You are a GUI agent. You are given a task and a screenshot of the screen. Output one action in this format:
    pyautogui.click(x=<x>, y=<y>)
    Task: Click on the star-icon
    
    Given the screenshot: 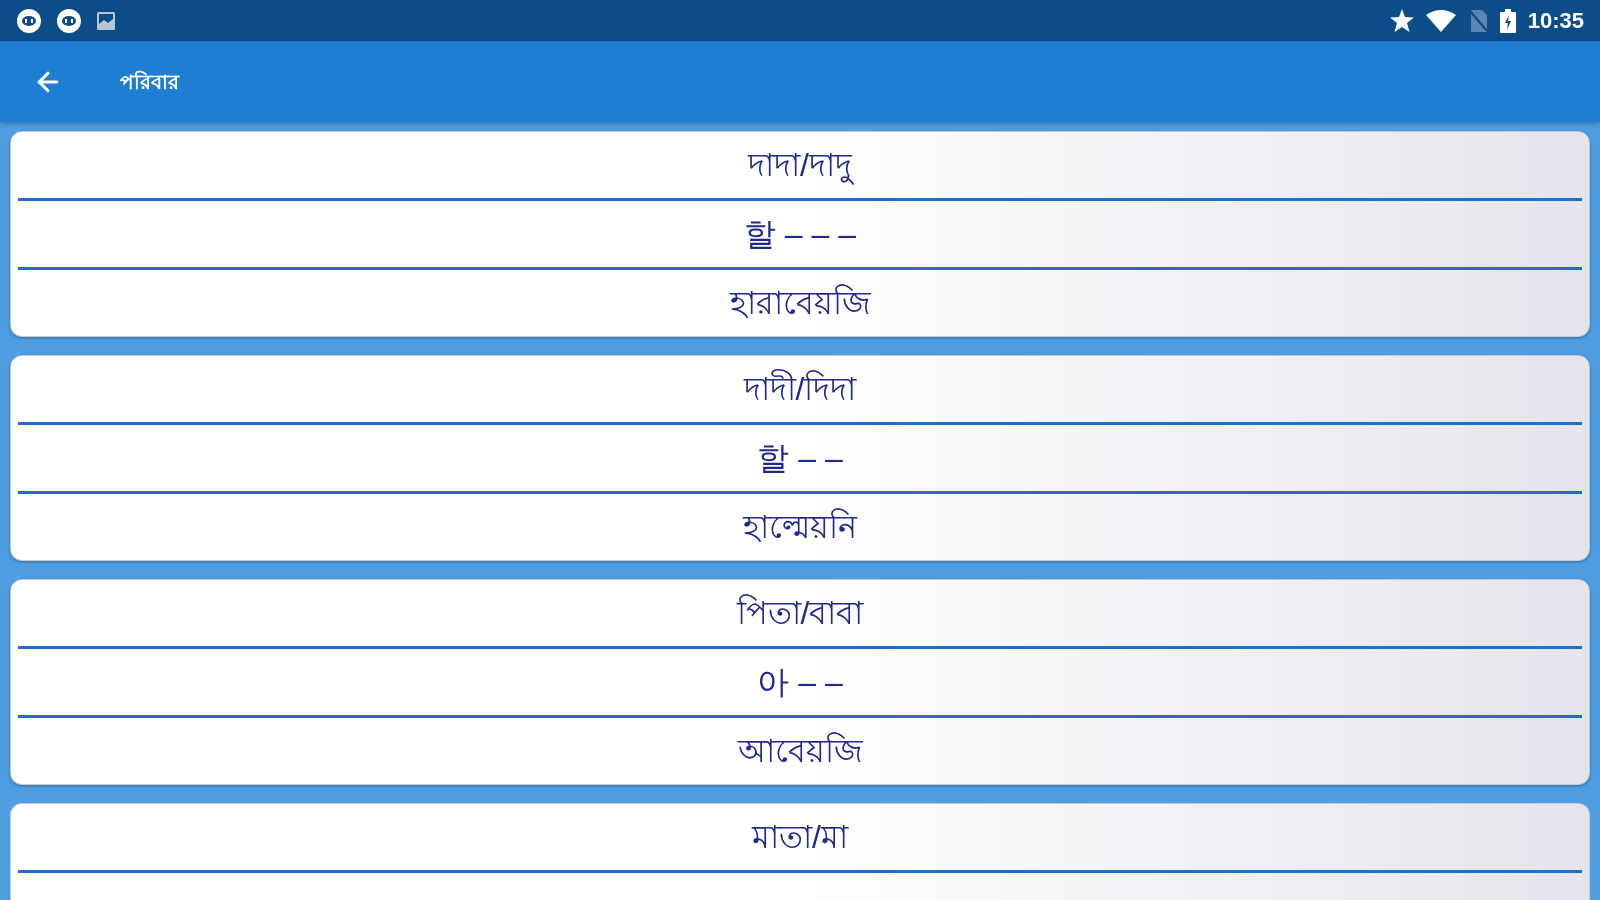 What is the action you would take?
    pyautogui.click(x=1401, y=20)
    